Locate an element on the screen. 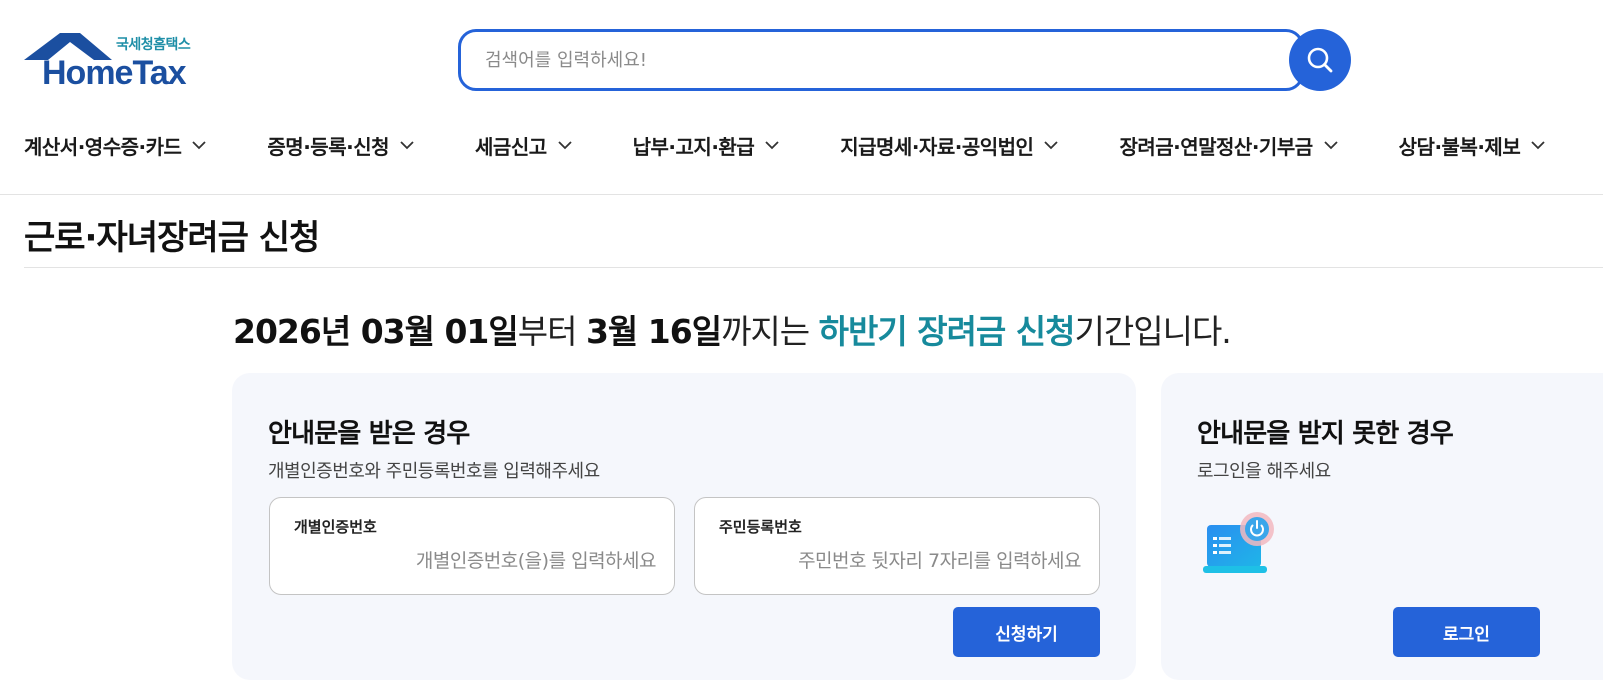 This screenshot has width=1603, height=700. nav-item-incentive: 장려금·연말정산·기부금 is located at coordinates (1228, 145).